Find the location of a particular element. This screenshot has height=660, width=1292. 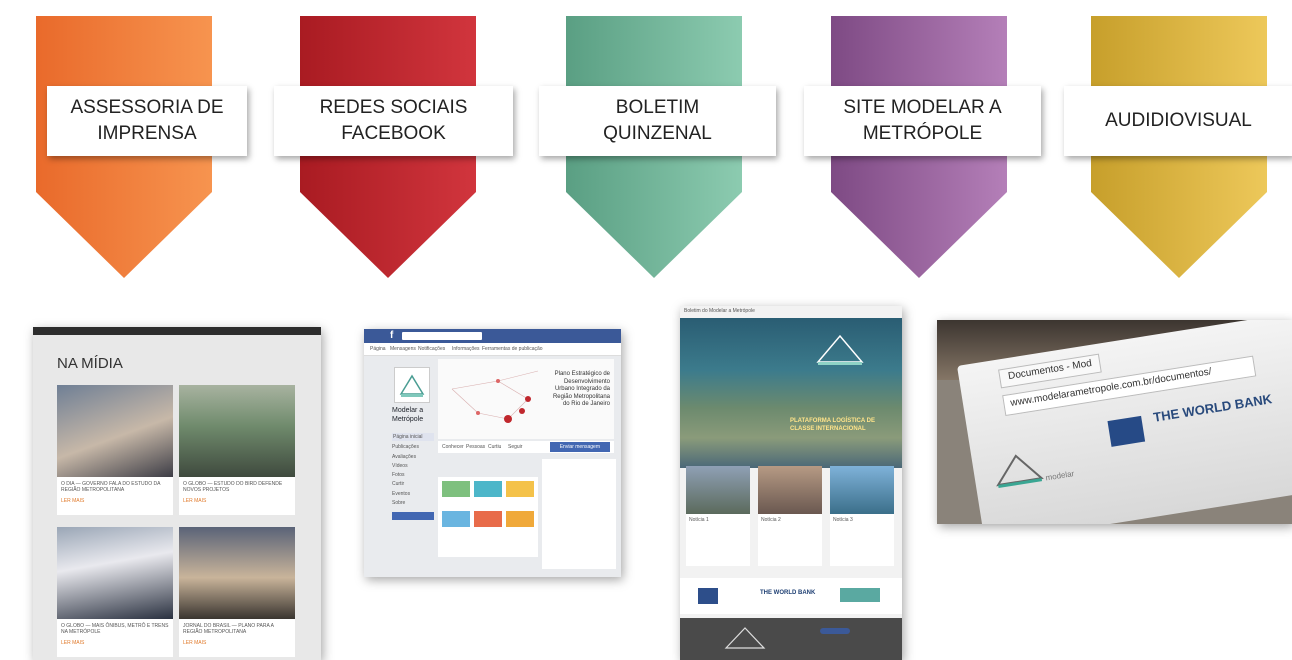

tab-publishing-tools: Ferramentas de publicação is located at coordinates (512, 349).